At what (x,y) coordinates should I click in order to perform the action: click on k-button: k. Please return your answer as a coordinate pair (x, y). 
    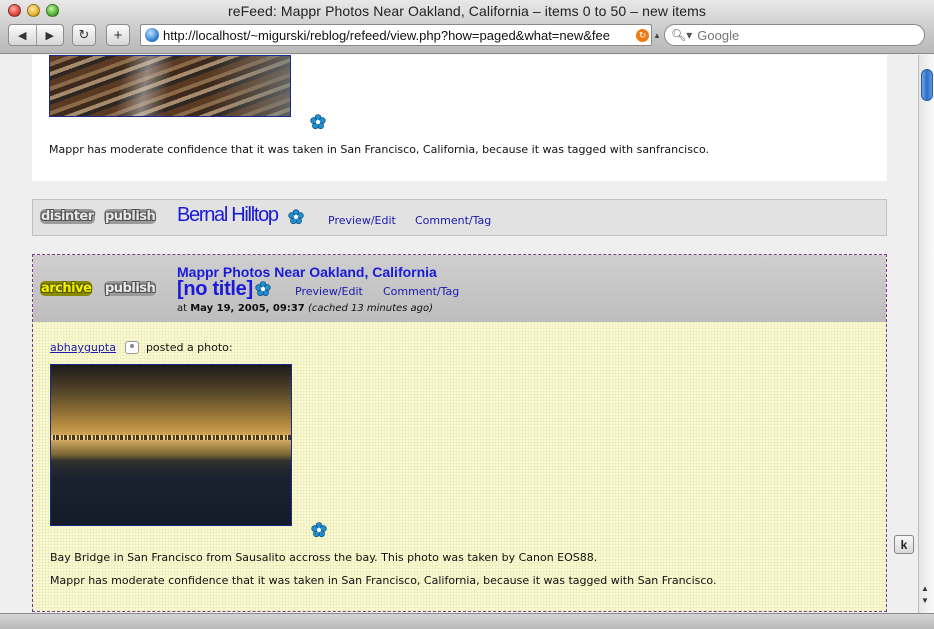
    Looking at the image, I should click on (904, 544).